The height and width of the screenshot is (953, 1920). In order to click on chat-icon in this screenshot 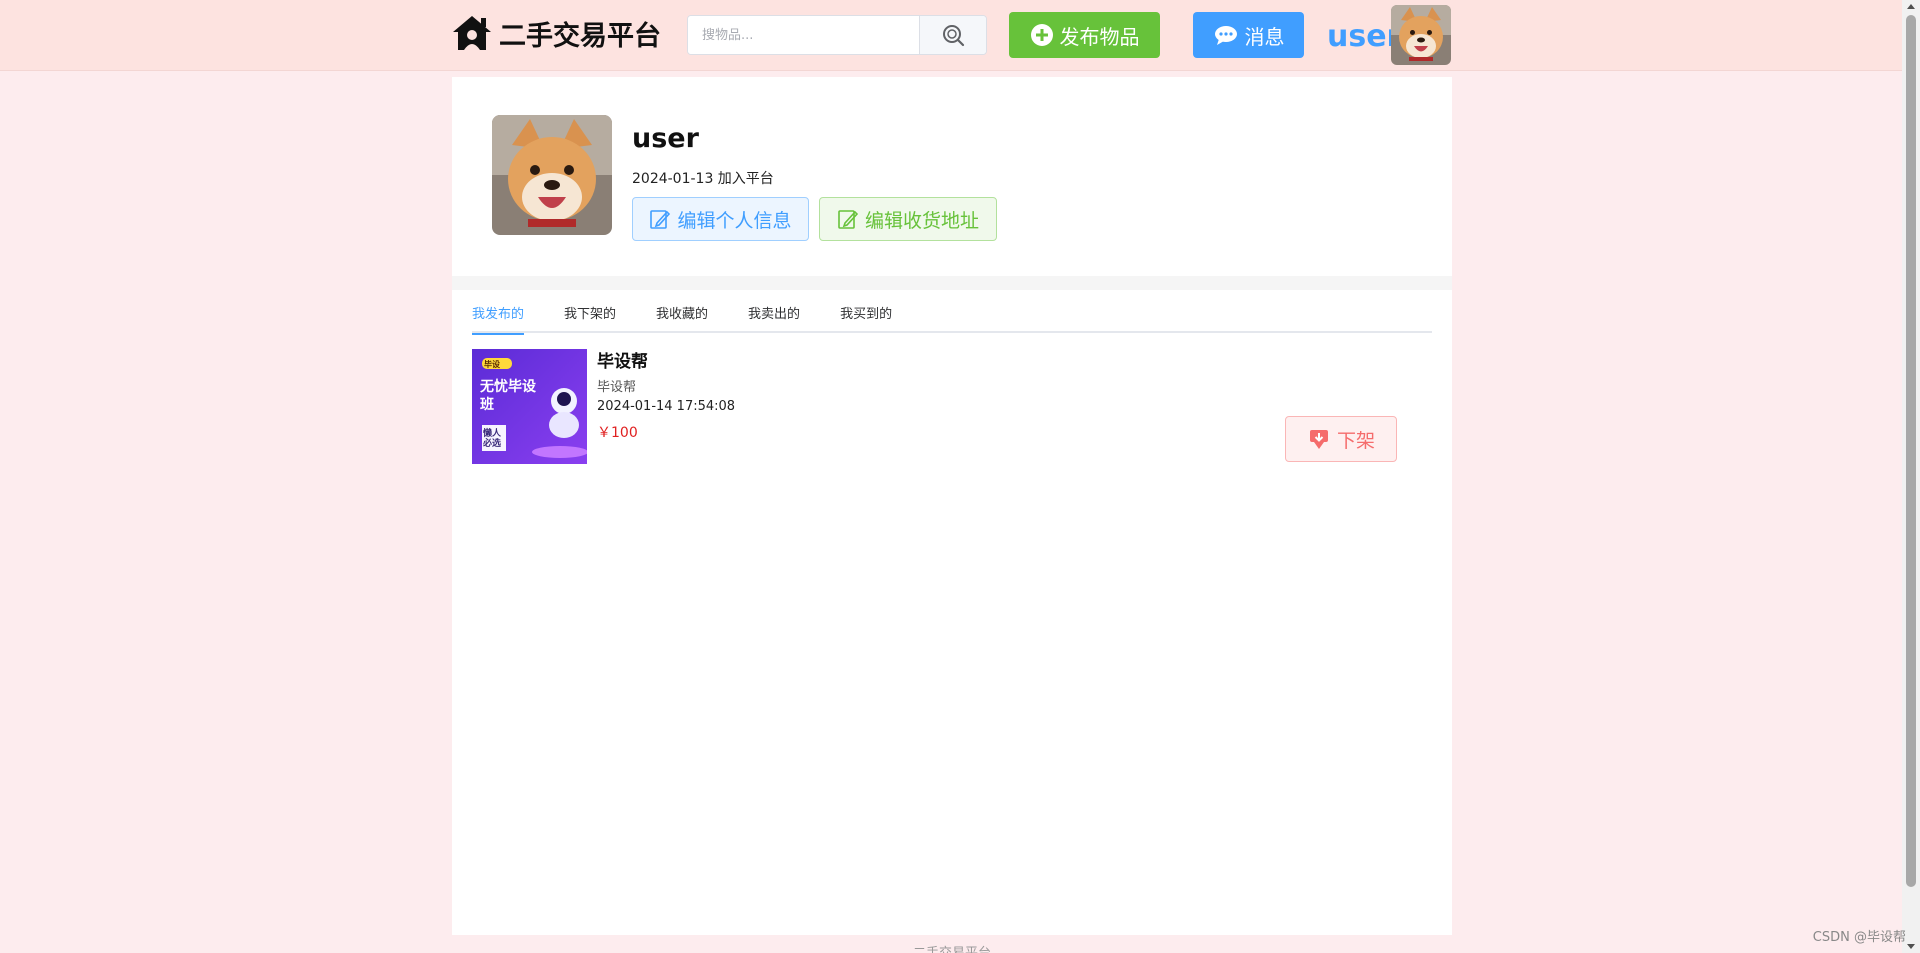, I will do `click(1225, 35)`.